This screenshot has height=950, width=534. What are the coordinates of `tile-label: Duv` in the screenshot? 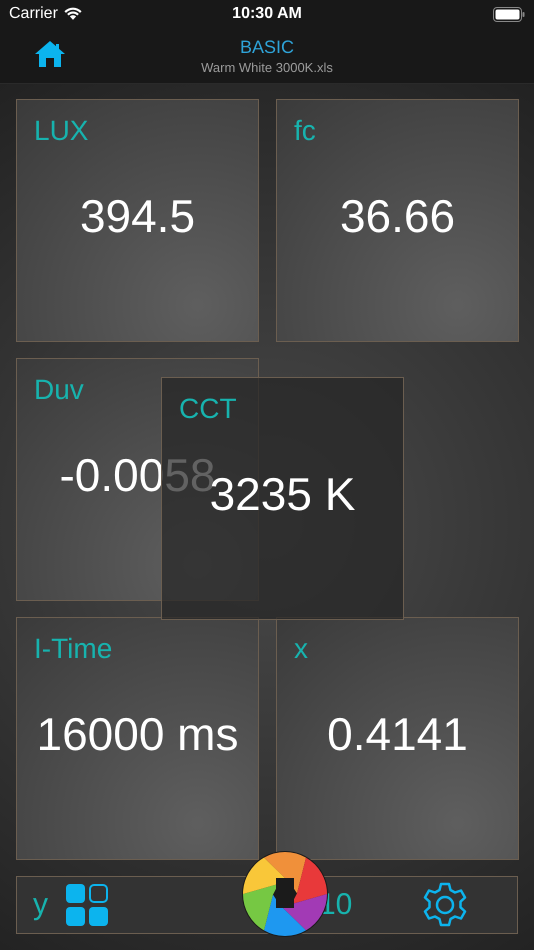 It's located at (59, 390).